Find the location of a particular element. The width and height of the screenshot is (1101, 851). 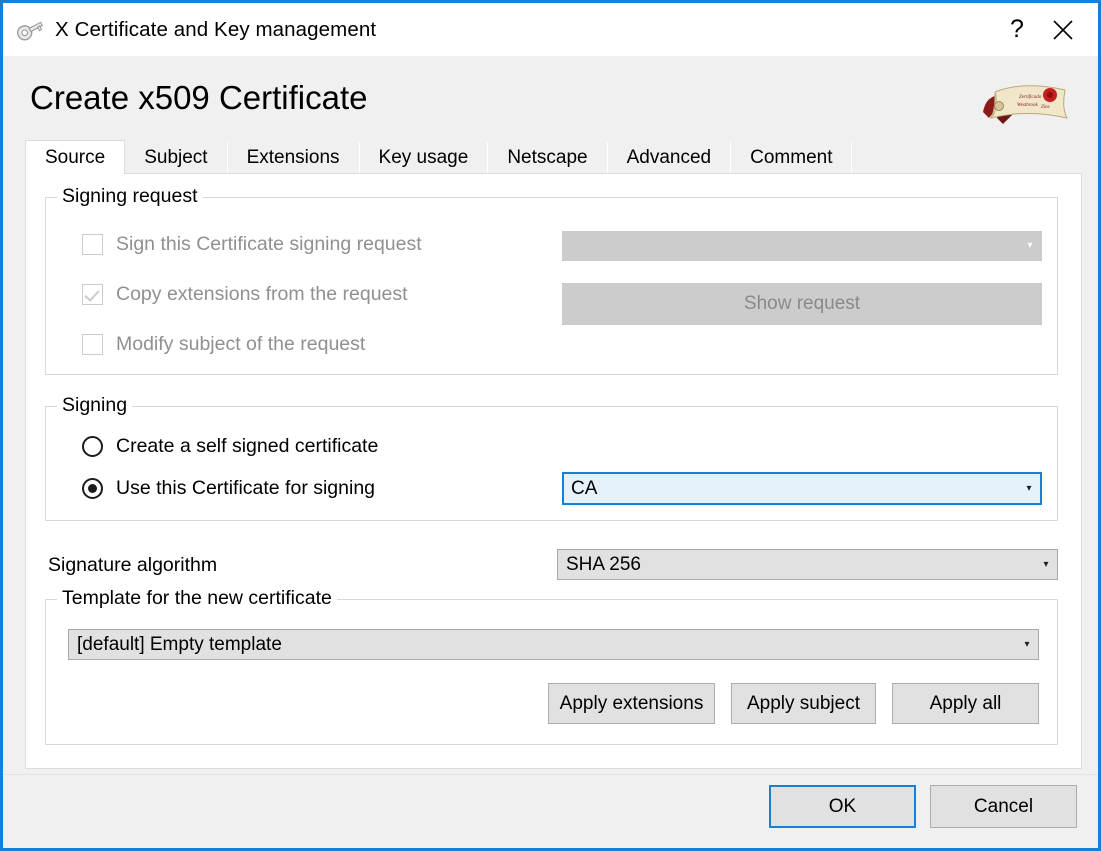

tab-source: Source is located at coordinates (75, 157).